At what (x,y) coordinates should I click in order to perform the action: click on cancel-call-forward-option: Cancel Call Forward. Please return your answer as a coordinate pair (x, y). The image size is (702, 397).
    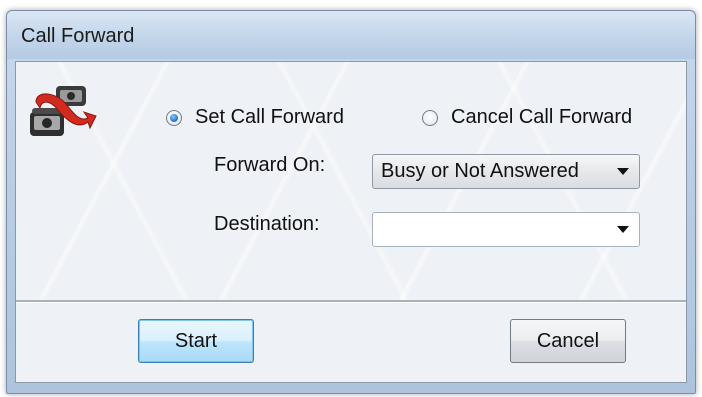
    Looking at the image, I should click on (527, 117).